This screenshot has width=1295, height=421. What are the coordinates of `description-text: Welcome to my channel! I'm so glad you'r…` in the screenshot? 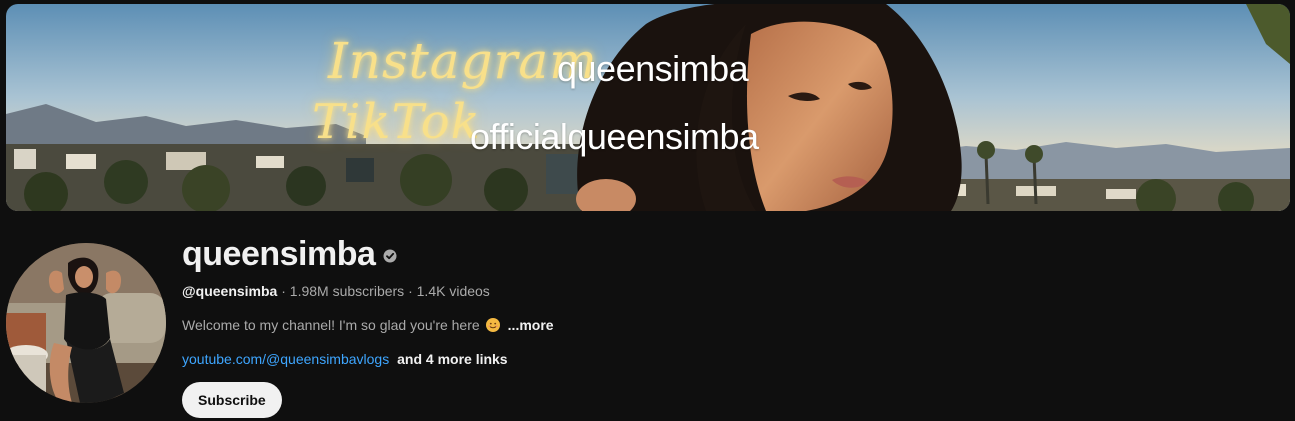 It's located at (331, 325).